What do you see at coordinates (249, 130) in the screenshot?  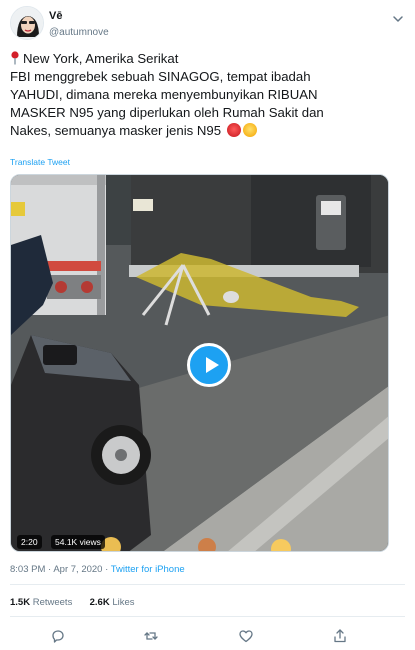 I see `exploding-head-icon` at bounding box center [249, 130].